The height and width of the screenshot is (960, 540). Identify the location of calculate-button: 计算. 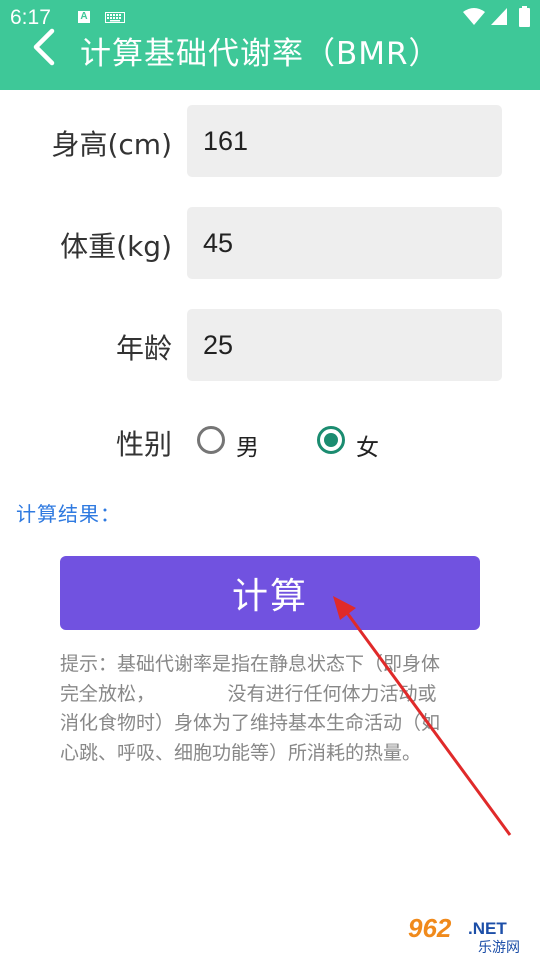
(270, 593).